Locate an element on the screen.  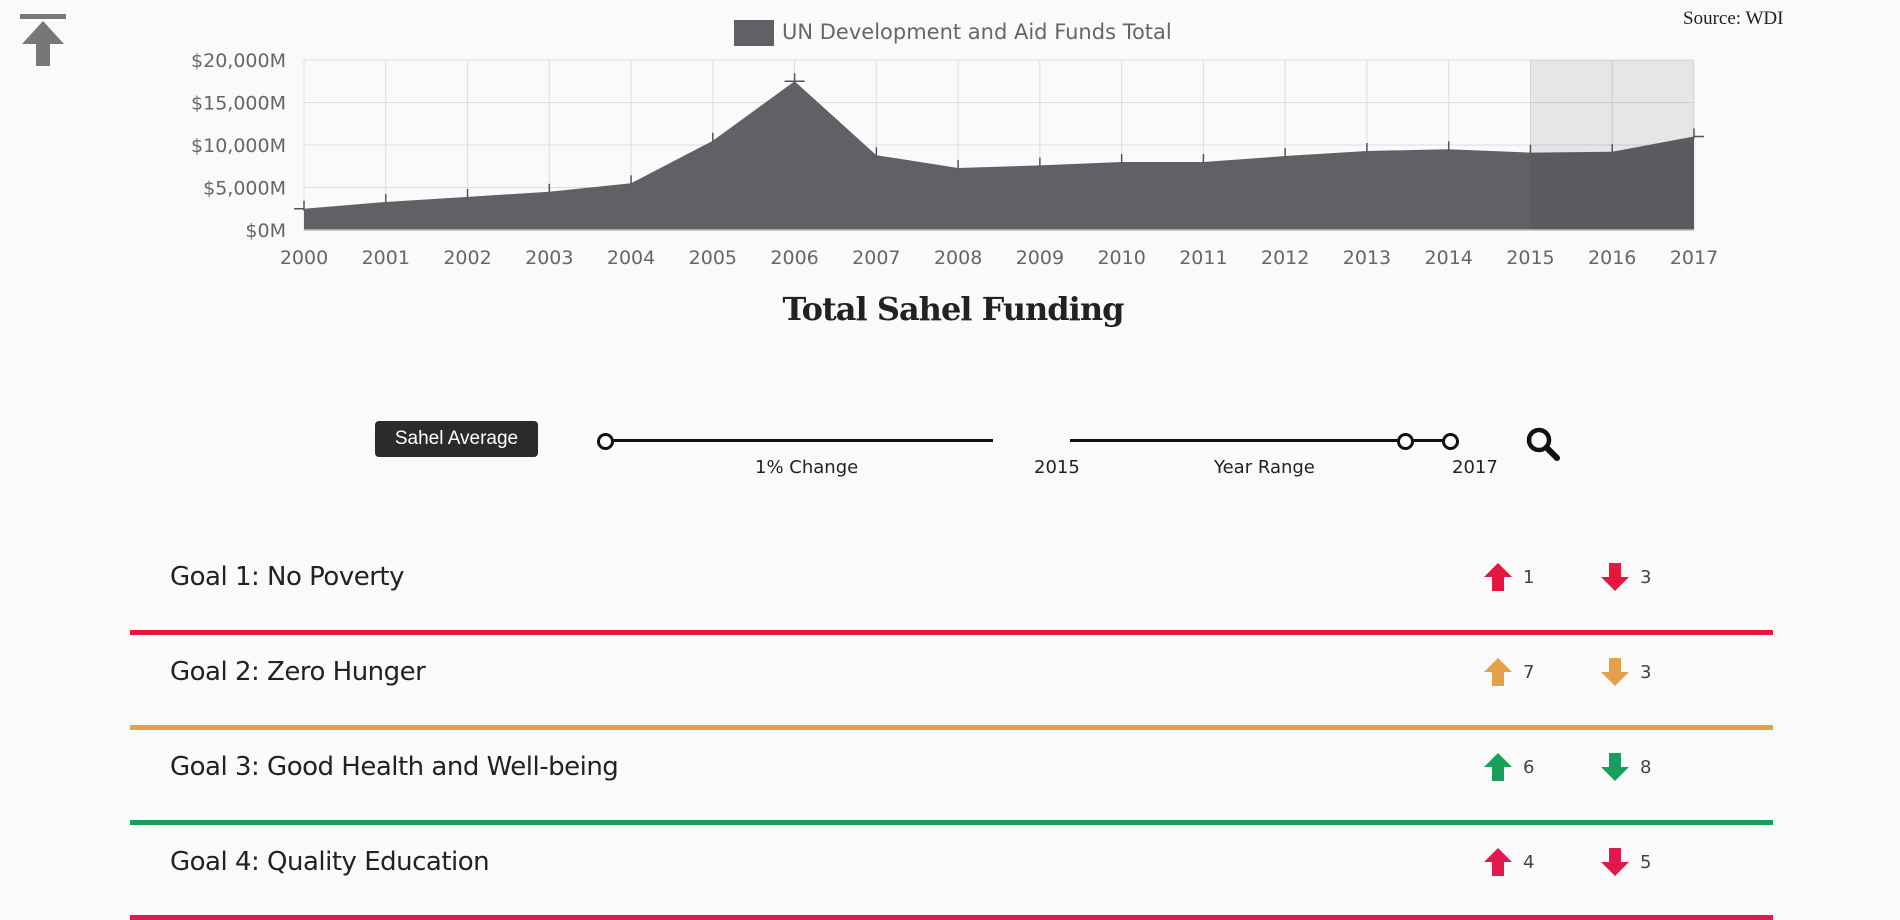
goal-row: Goal 1: No Poverty 1 3 is located at coordinates (951, 587).